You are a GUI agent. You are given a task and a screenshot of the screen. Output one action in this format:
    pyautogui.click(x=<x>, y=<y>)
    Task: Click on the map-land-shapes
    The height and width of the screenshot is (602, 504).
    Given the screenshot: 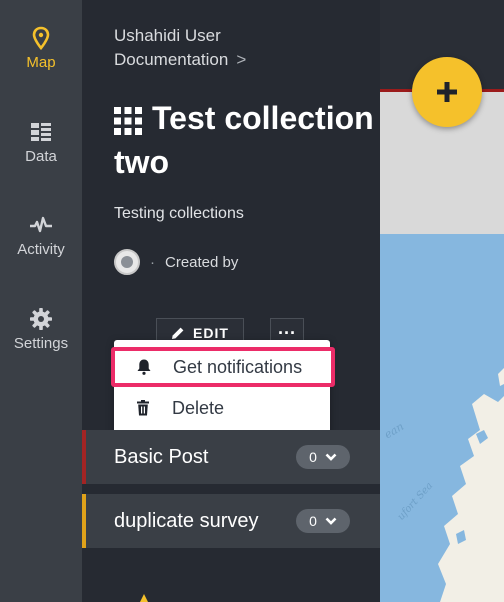 What is the action you would take?
    pyautogui.click(x=471, y=485)
    